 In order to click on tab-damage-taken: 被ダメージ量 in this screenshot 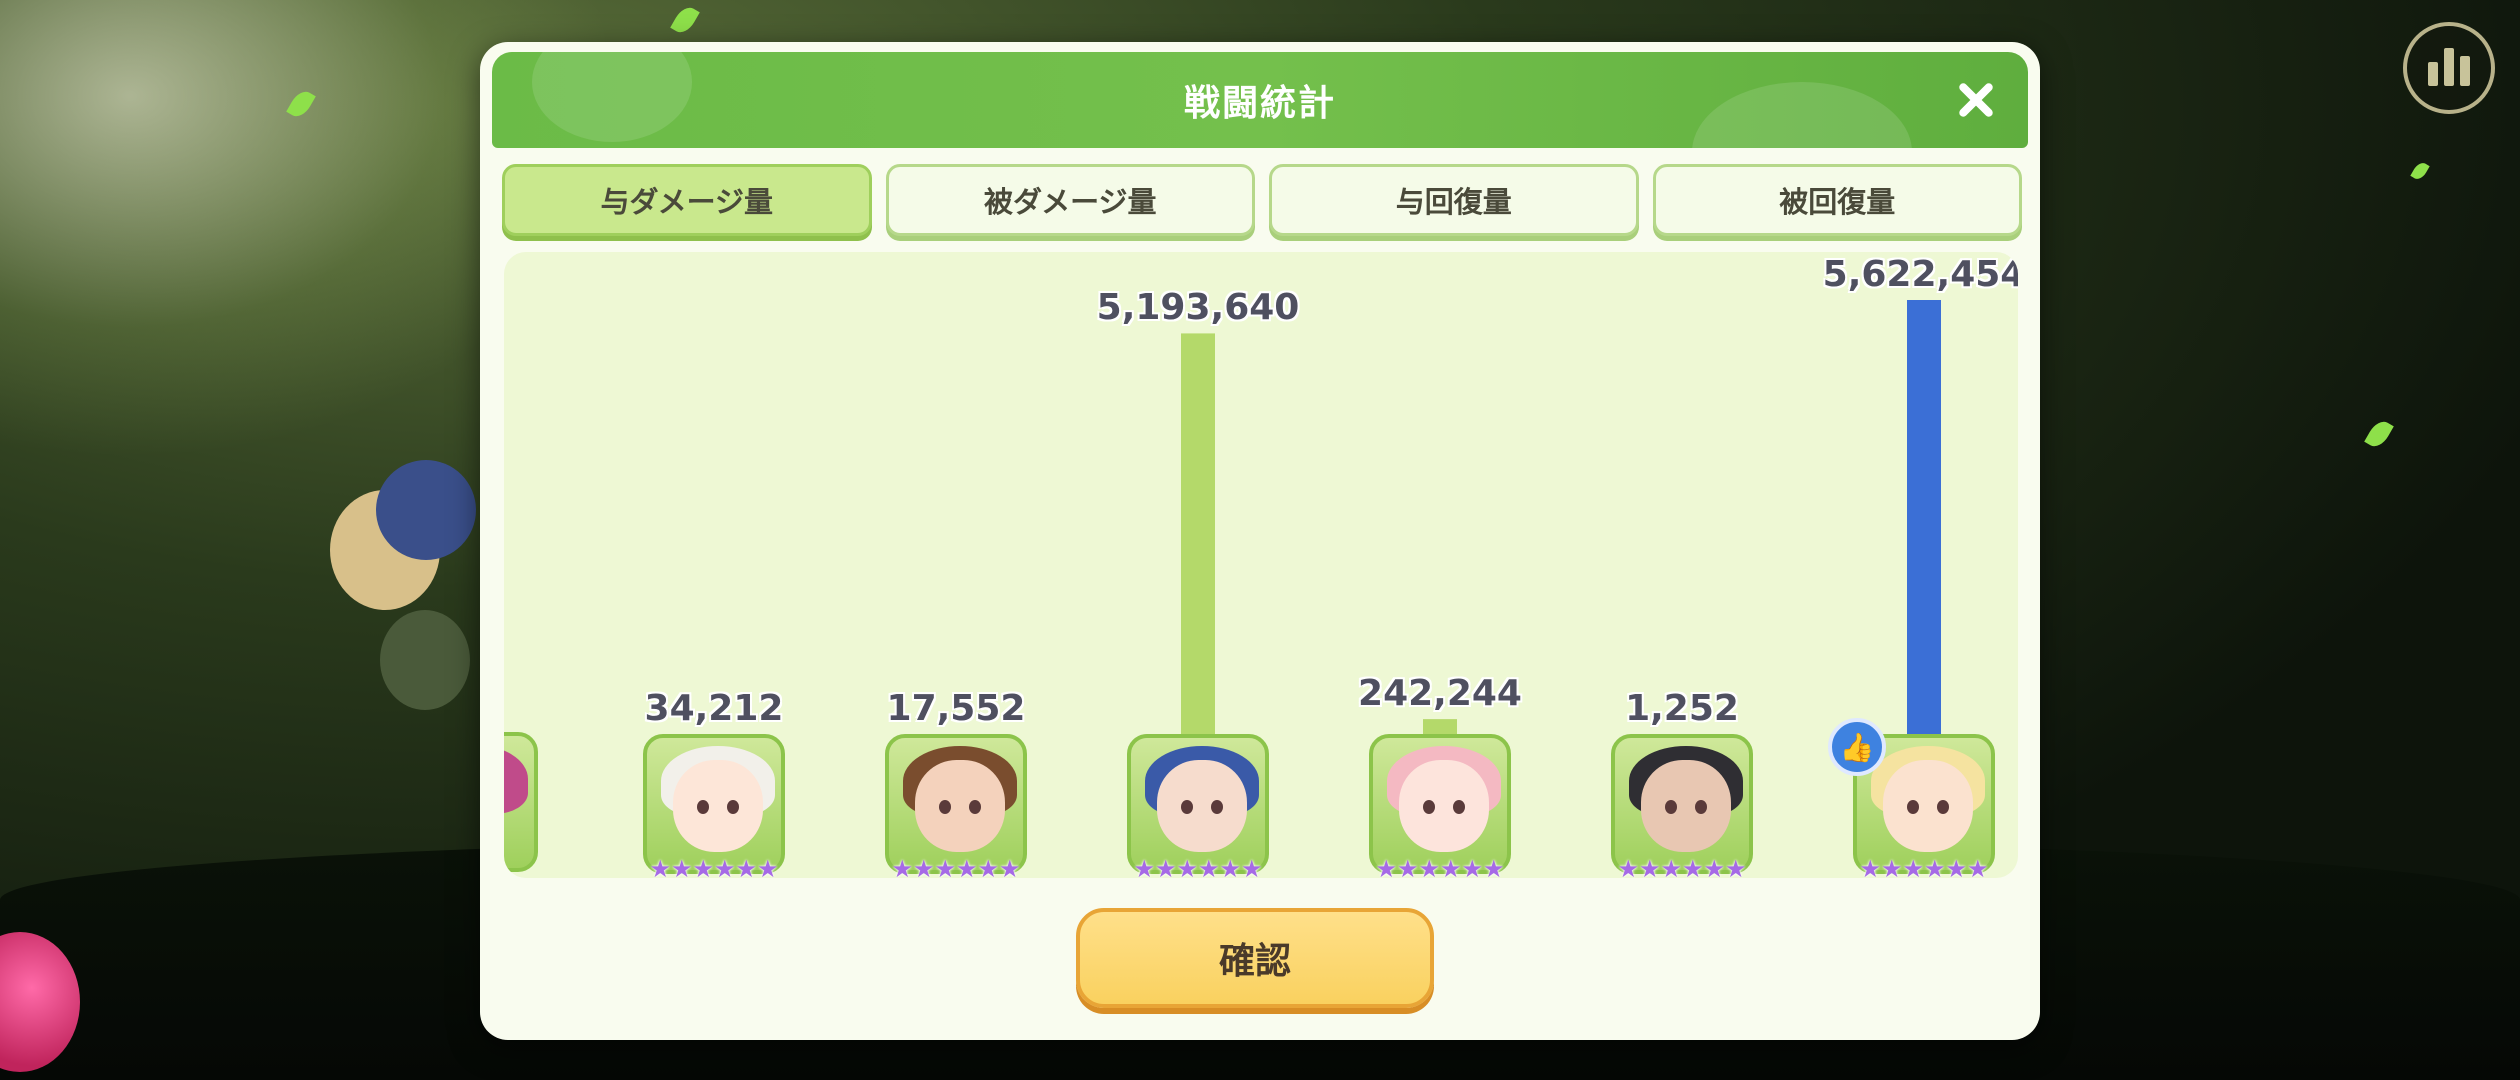, I will do `click(1070, 200)`.